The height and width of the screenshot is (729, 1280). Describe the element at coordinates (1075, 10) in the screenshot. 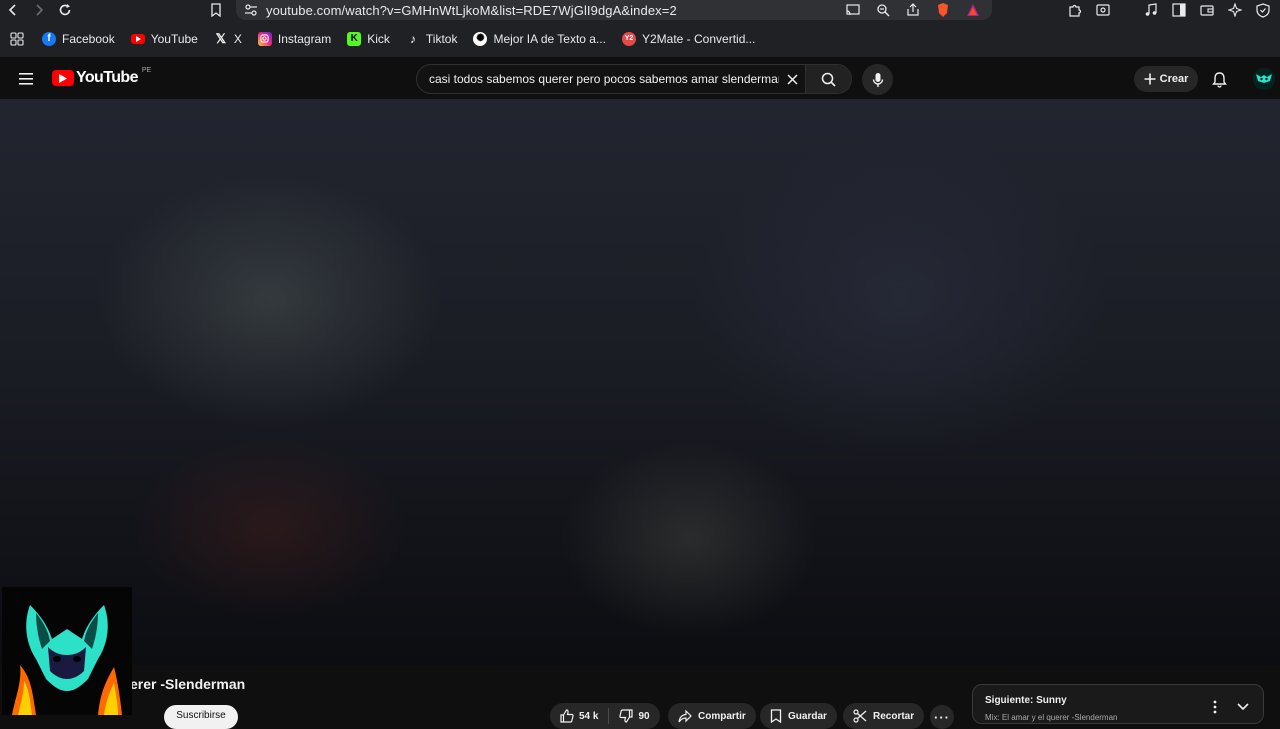

I see `extensions-icon` at that location.